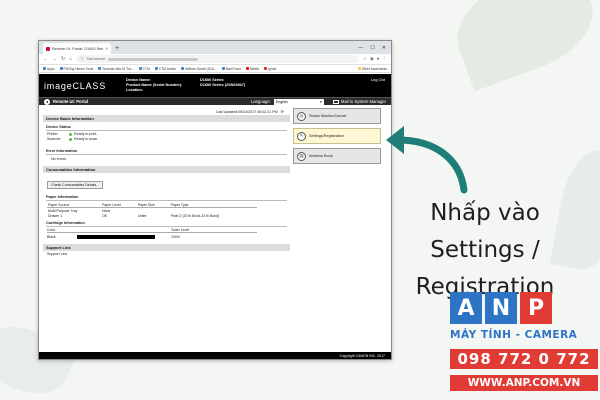  I want to click on table-row: Black 100%, so click(152, 236).